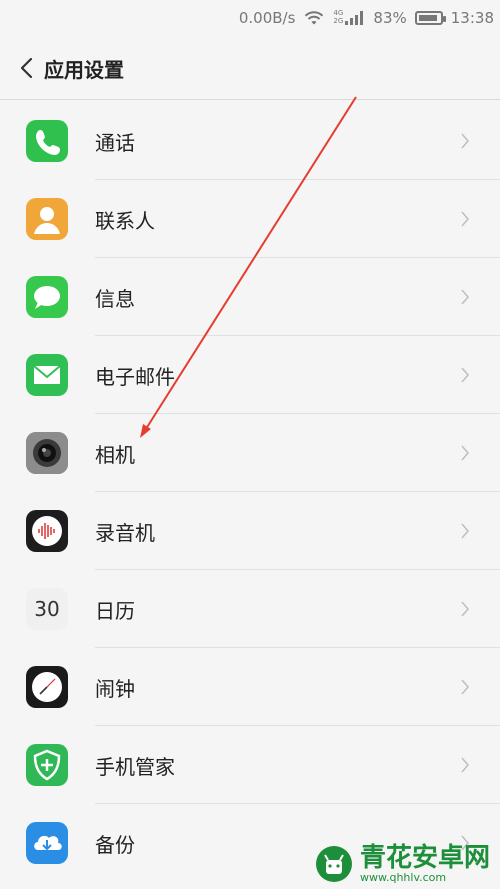  What do you see at coordinates (267, 18) in the screenshot?
I see `network-speed: 0.00B/s` at bounding box center [267, 18].